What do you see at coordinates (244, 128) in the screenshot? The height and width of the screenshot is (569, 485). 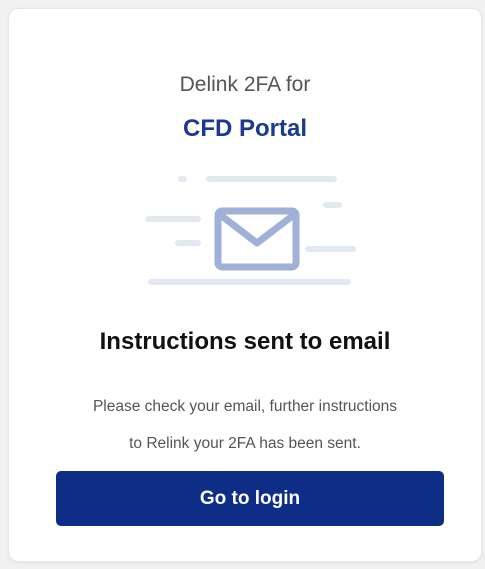 I see `portal-brand-name: CFD Portal` at bounding box center [244, 128].